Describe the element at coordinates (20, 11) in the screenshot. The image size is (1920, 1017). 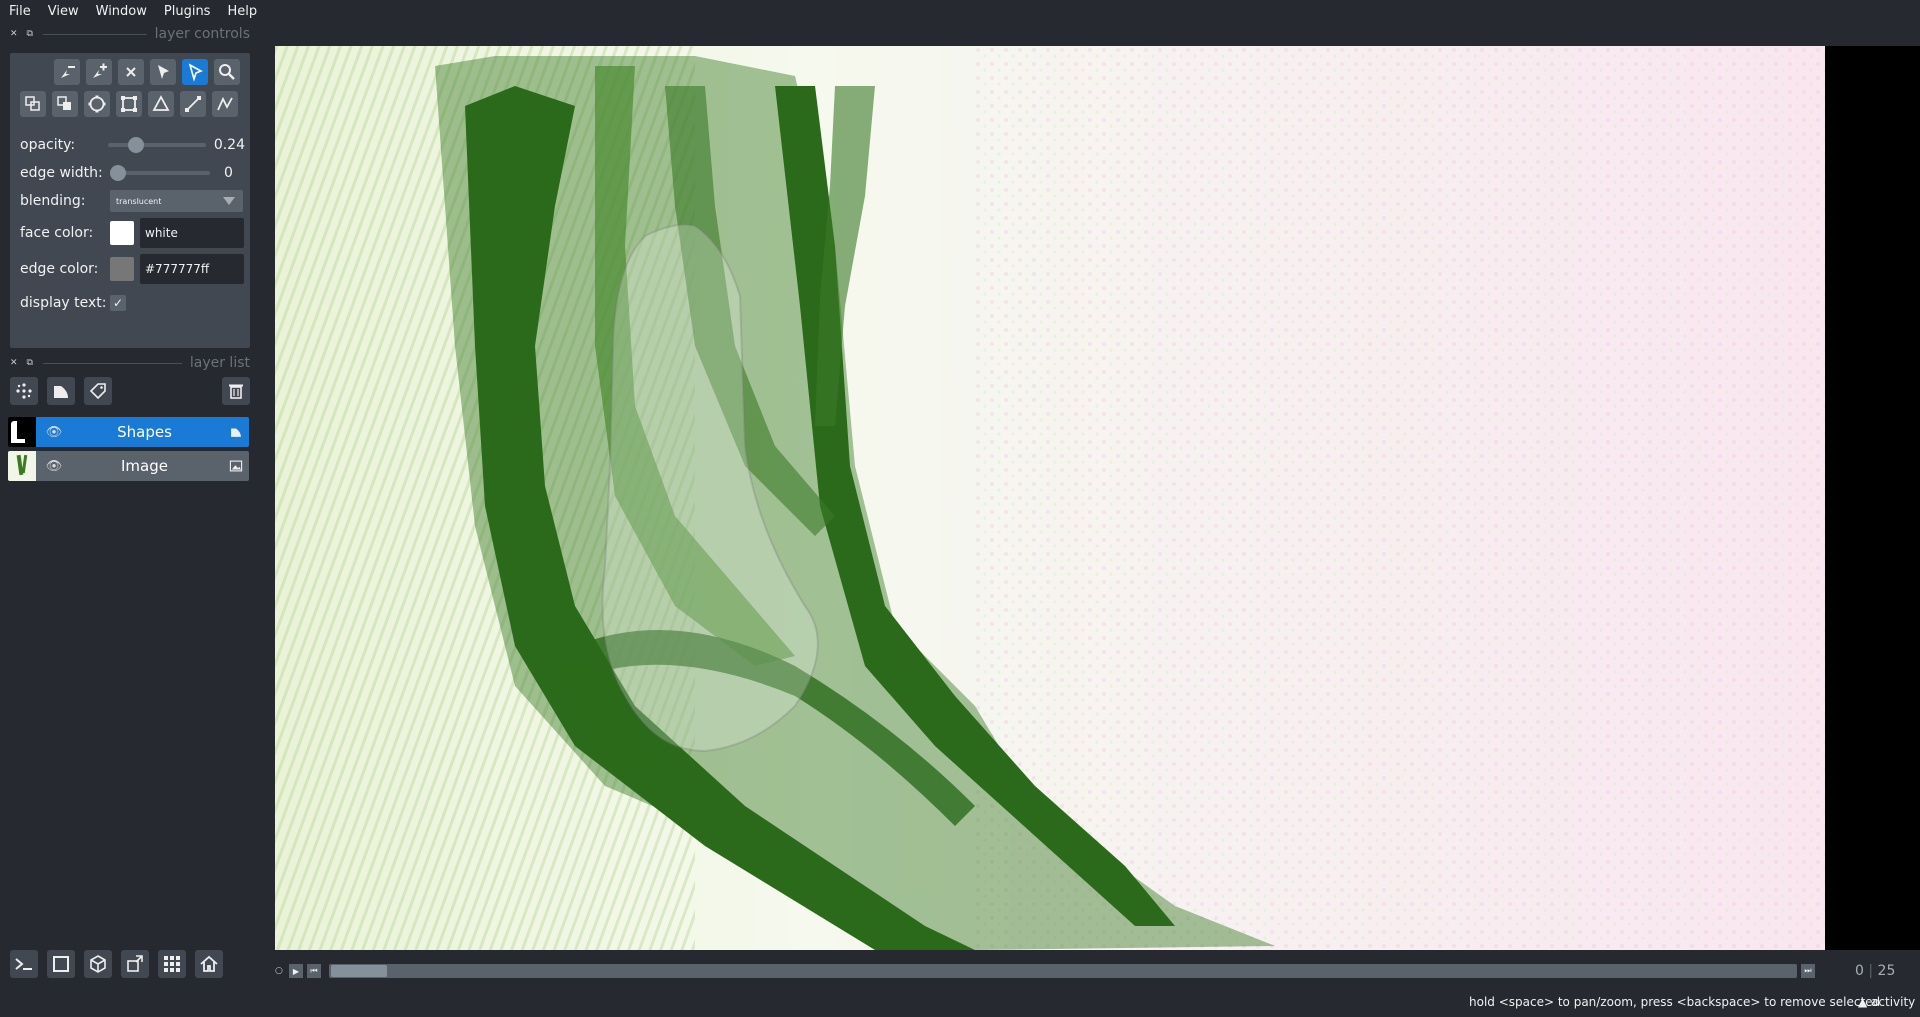
I see `menu-file: File` at that location.